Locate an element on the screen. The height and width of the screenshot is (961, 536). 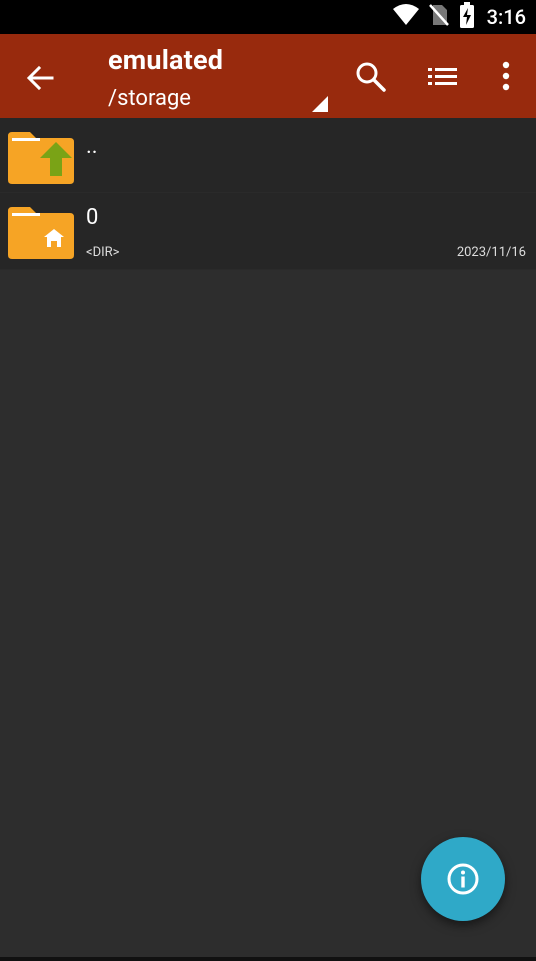
list-view-icon is located at coordinates (442, 76).